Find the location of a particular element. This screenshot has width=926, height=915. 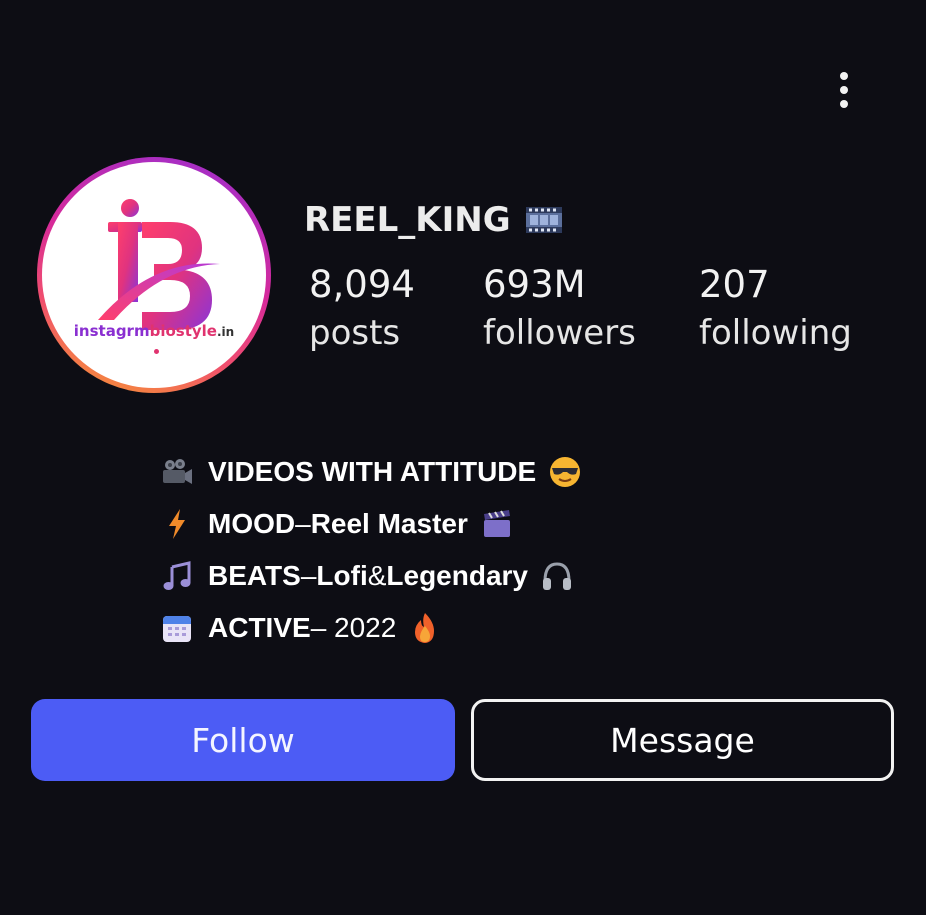

headphones-icon is located at coordinates (557, 576).